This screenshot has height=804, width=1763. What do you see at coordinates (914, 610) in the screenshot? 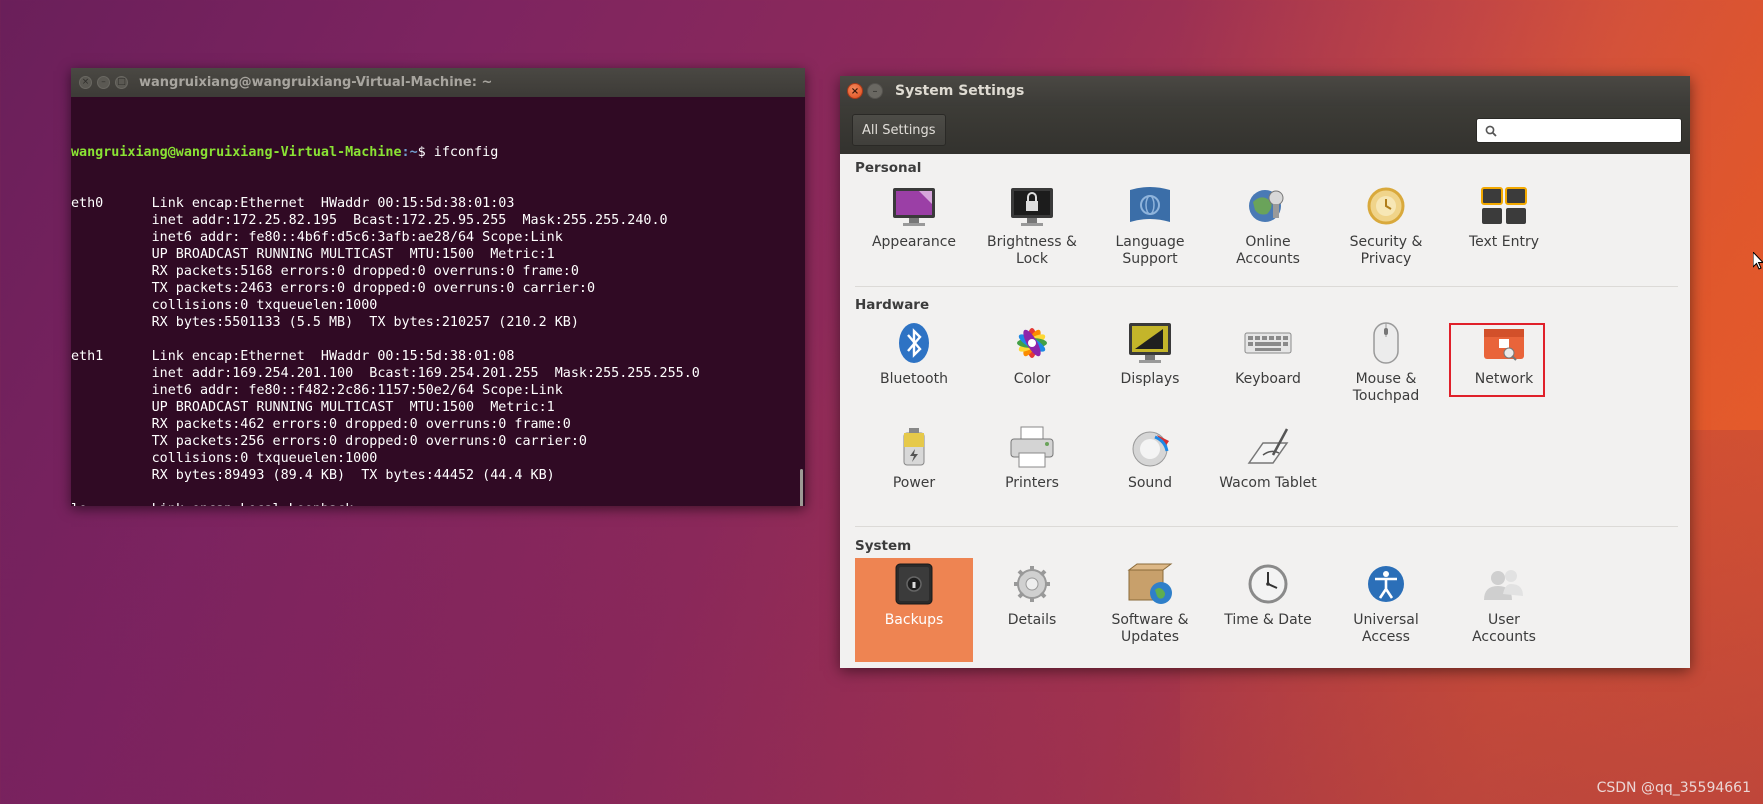
I see `settings-item-backups: Backups` at bounding box center [914, 610].